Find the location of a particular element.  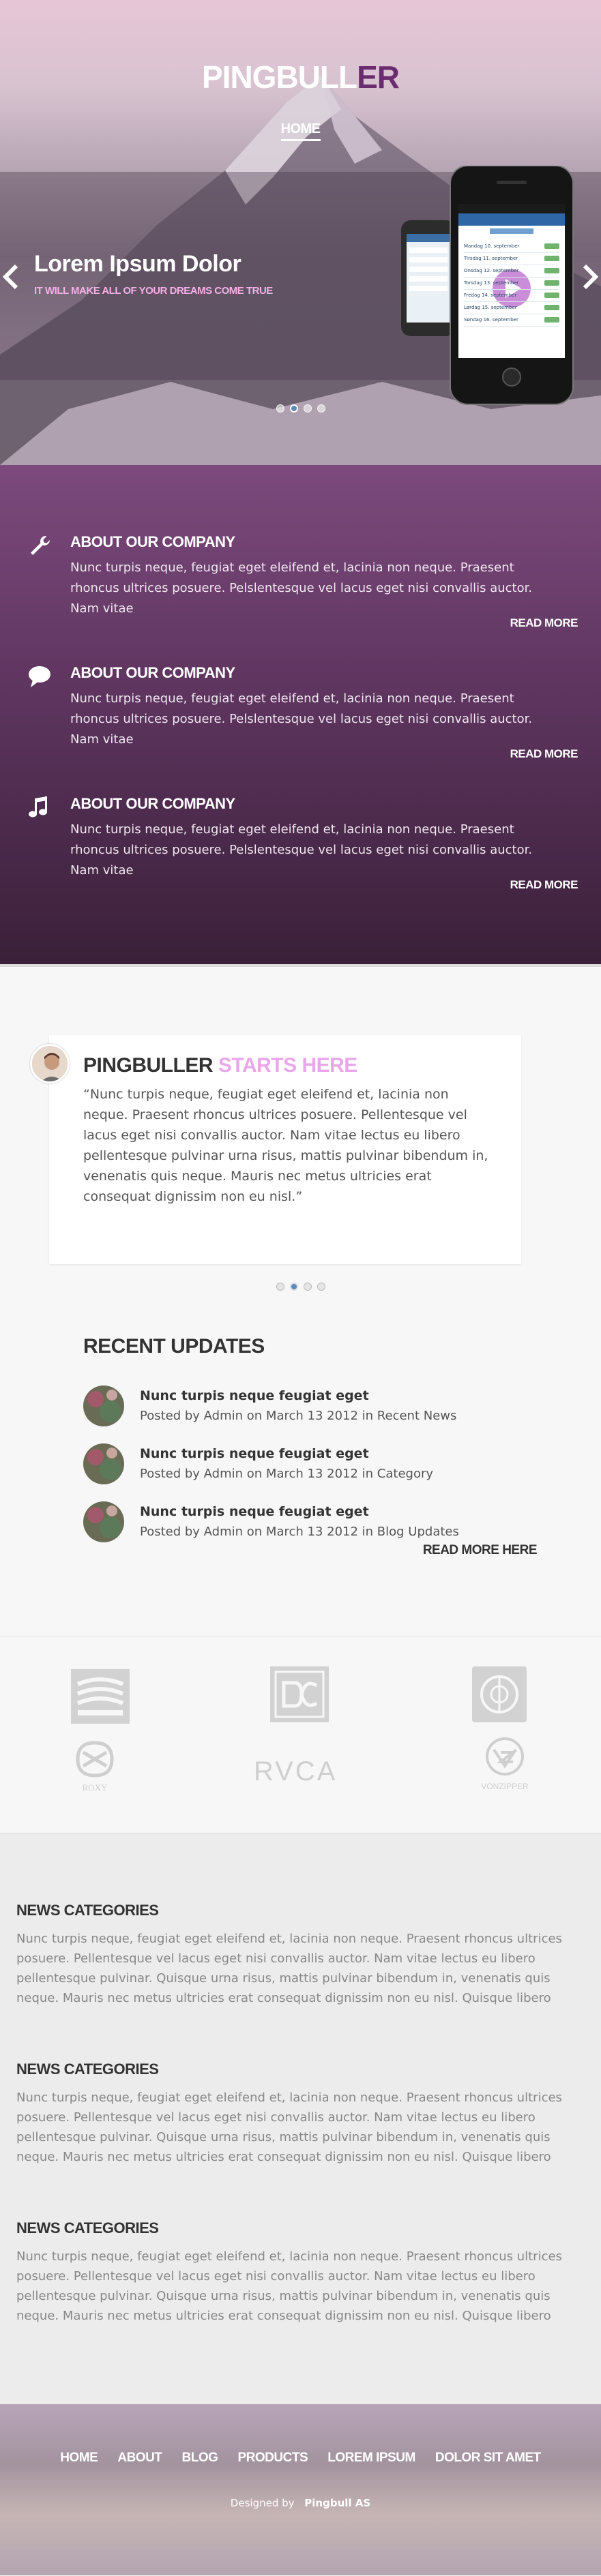

footer-nav-dolor-sit-amet: DOLOR SIT AMET is located at coordinates (488, 2458).